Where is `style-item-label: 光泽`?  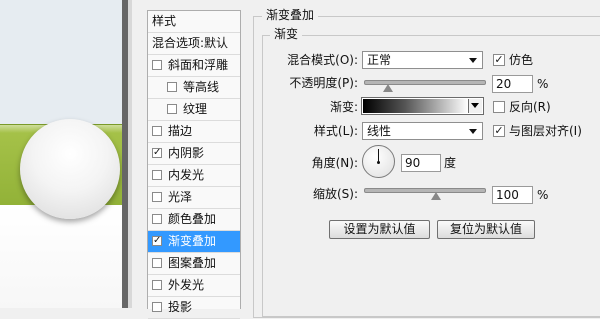 style-item-label: 光泽 is located at coordinates (180, 197).